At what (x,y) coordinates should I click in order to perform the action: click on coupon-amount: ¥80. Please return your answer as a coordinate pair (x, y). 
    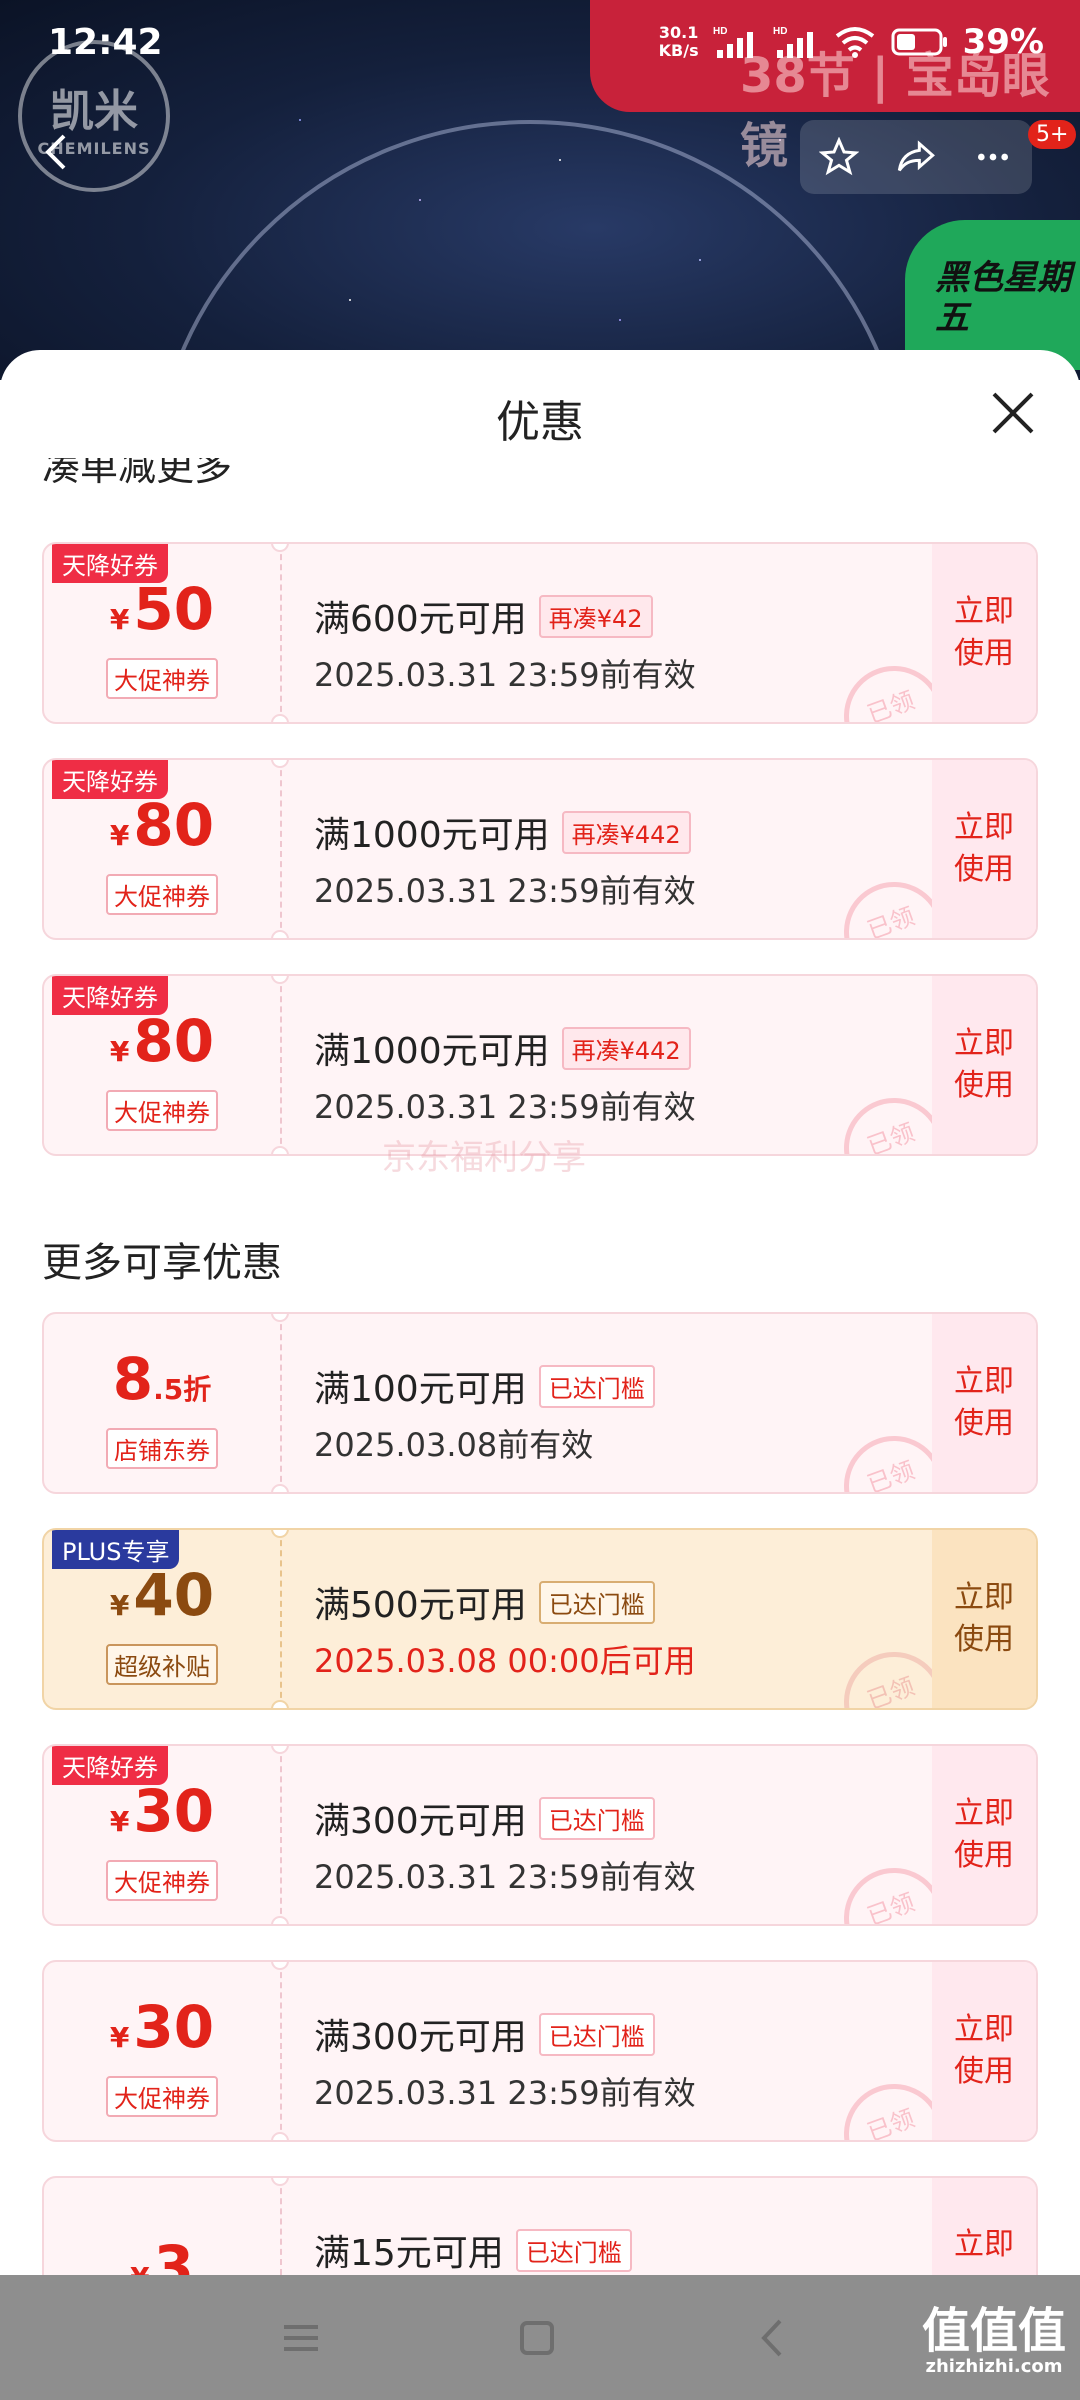
    Looking at the image, I should click on (162, 1046).